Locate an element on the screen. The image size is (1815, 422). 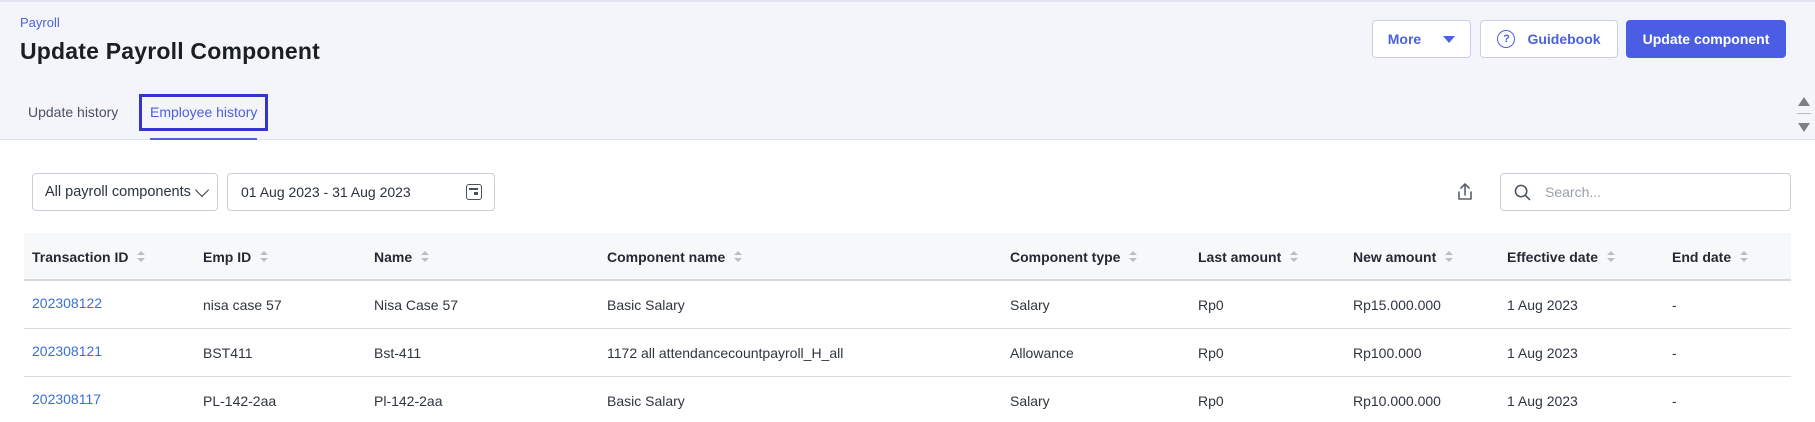
column-header-label: Transaction ID is located at coordinates (80, 257).